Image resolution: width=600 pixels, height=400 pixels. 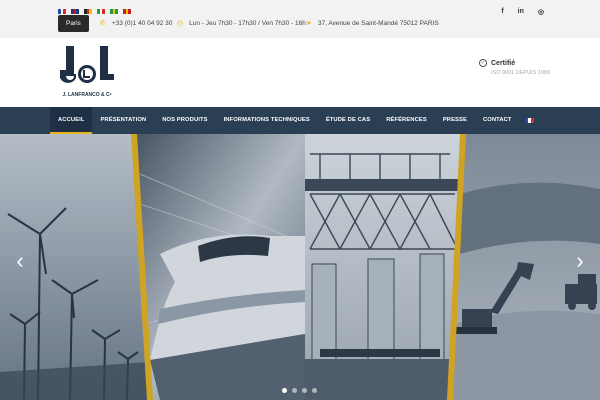 What do you see at coordinates (455, 120) in the screenshot?
I see `nav-item-7: PRESSE` at bounding box center [455, 120].